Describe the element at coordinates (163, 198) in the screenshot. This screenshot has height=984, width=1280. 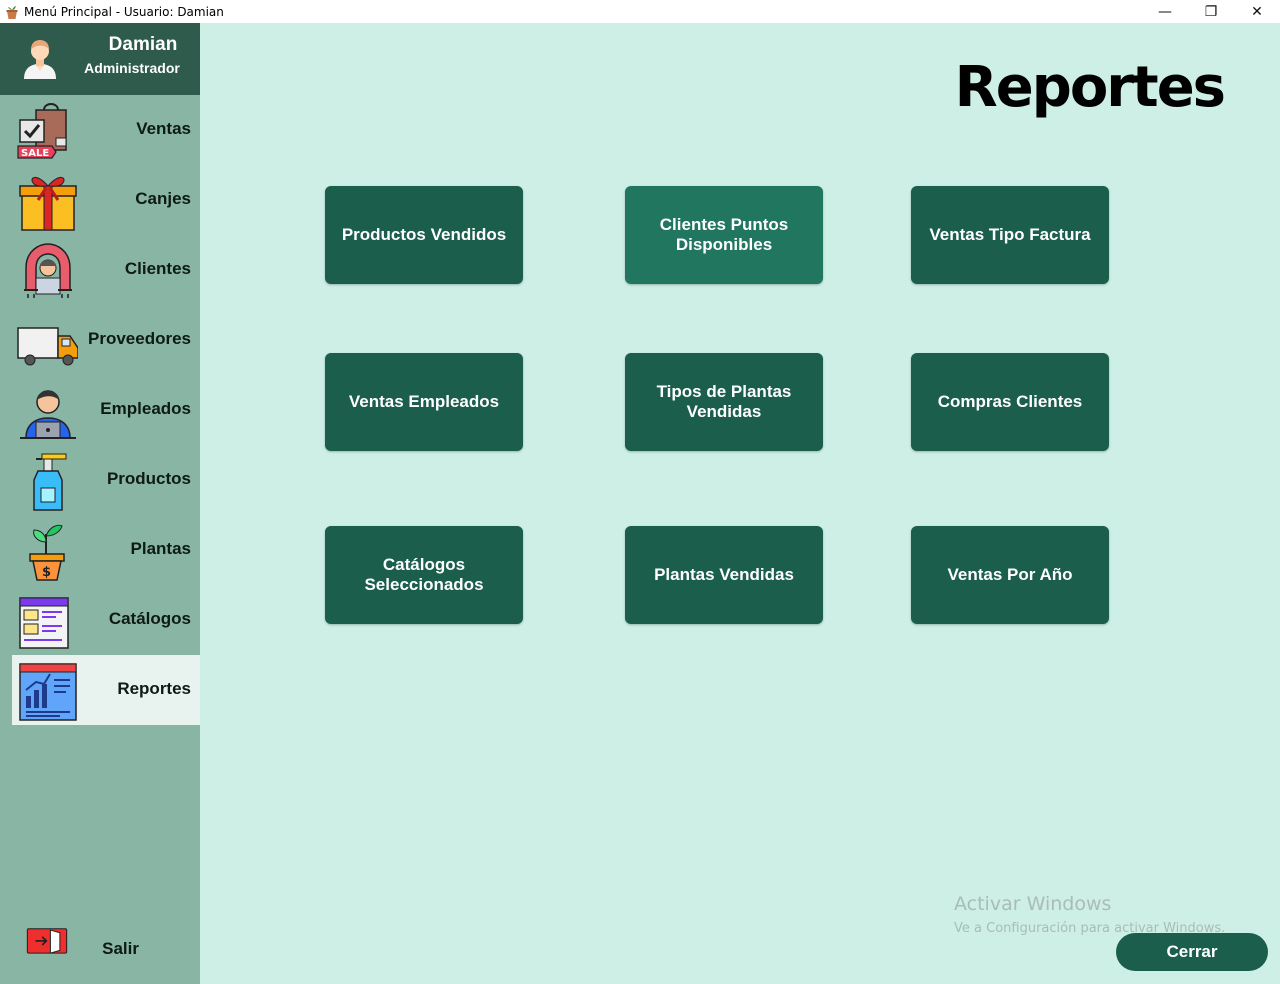
I see `sidebar-item-label: Canjes` at that location.